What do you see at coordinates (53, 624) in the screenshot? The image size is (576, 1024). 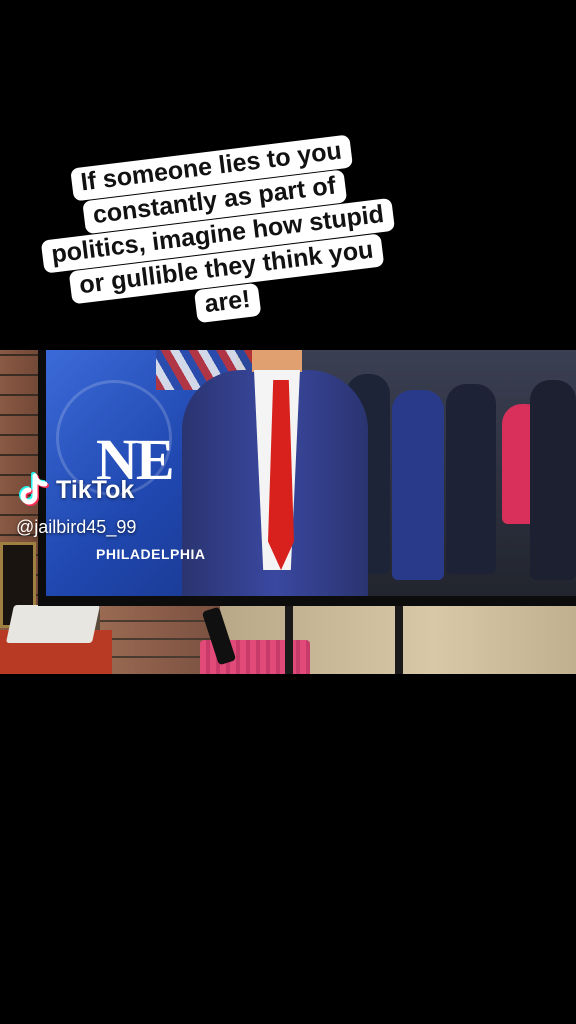 I see `printer` at bounding box center [53, 624].